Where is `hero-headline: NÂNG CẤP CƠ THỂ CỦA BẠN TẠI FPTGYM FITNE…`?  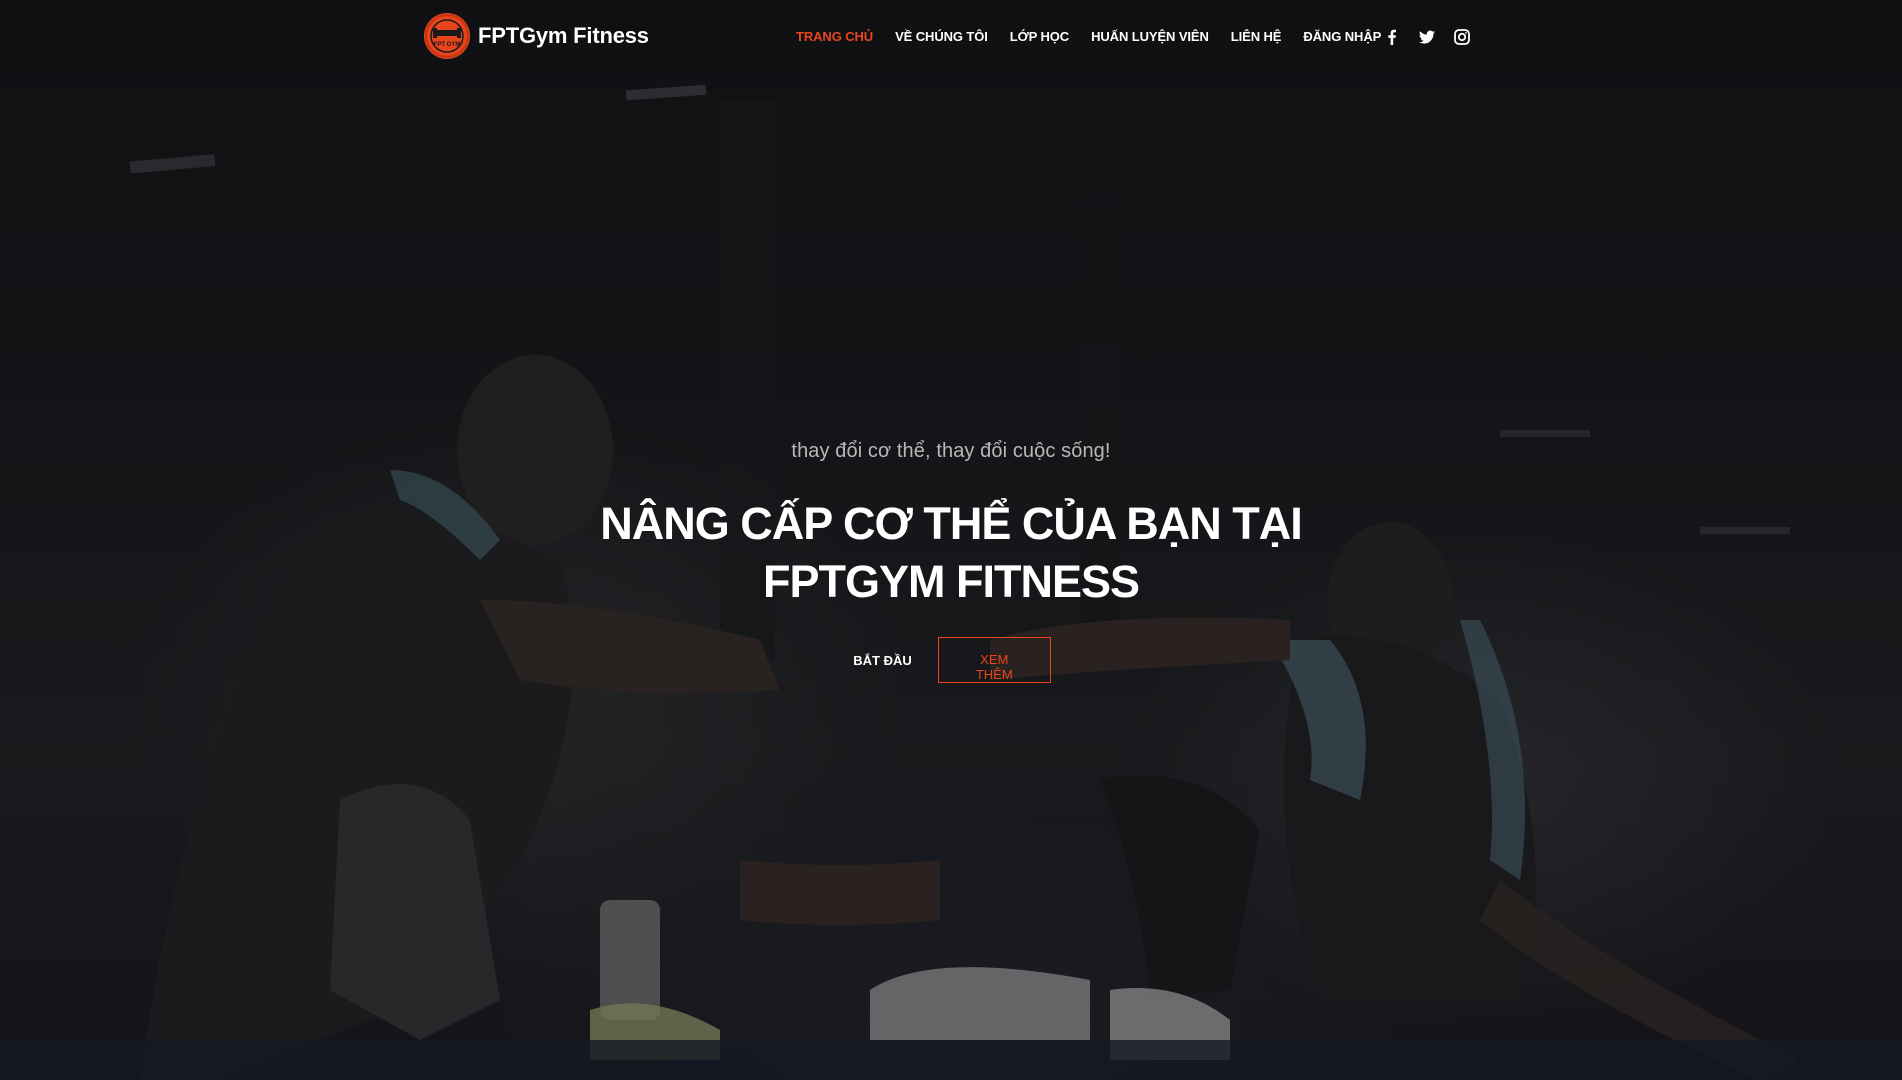
hero-headline: NÂNG CẤP CƠ THỂ CỦA BẠN TẠI FPTGYM FITNE… is located at coordinates (951, 552).